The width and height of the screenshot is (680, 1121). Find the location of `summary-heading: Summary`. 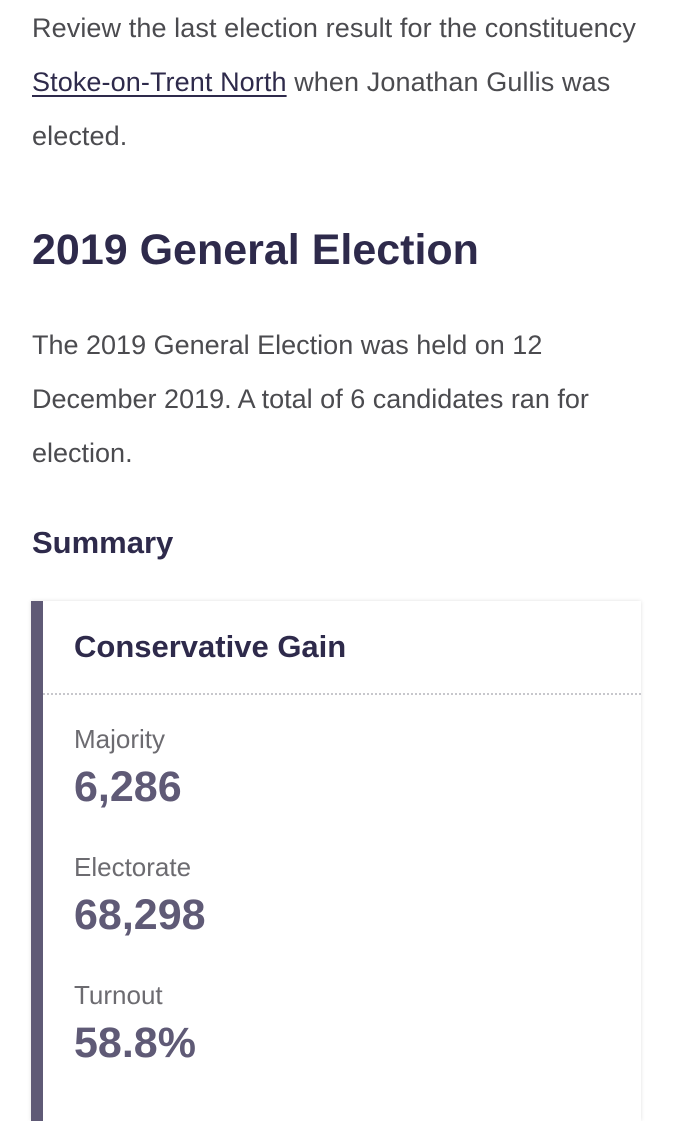

summary-heading: Summary is located at coordinates (103, 542).